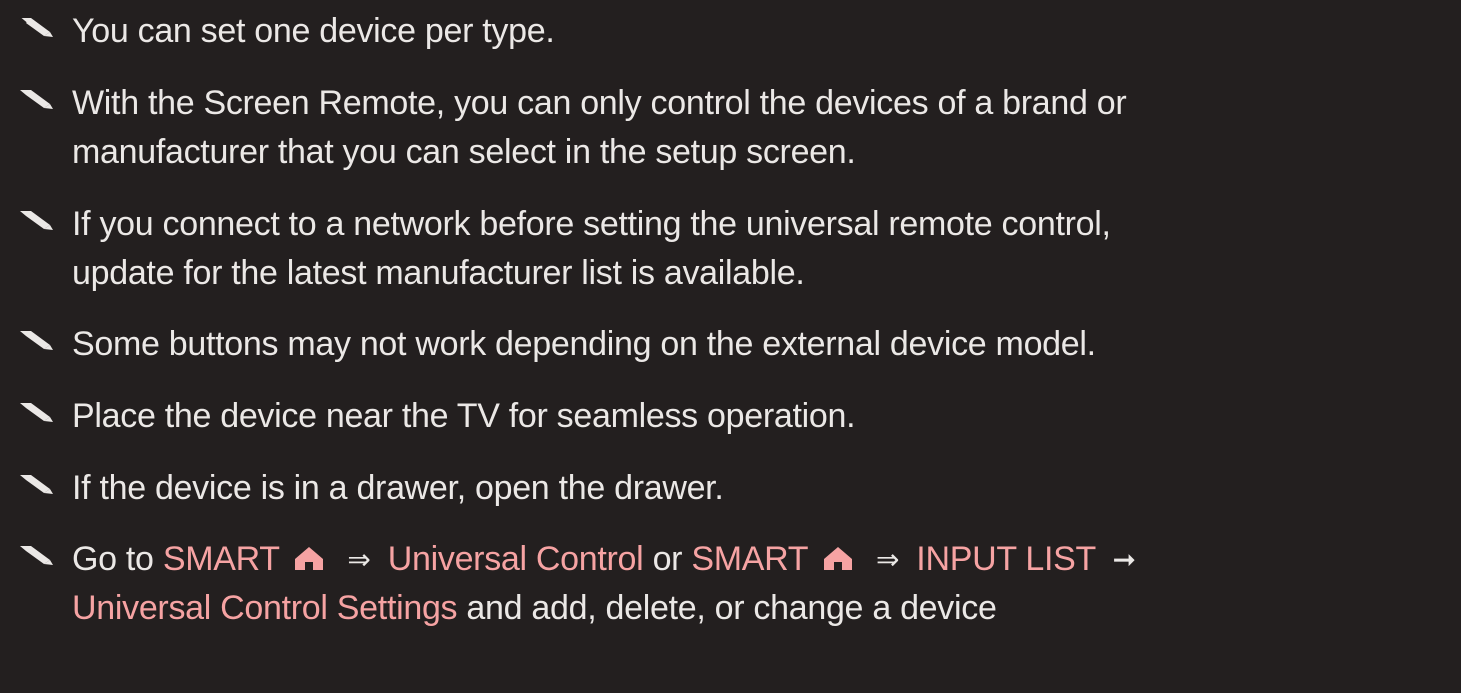 The height and width of the screenshot is (693, 1461). I want to click on instruction-tail-text: and add, delete, or change a device, so click(731, 608).